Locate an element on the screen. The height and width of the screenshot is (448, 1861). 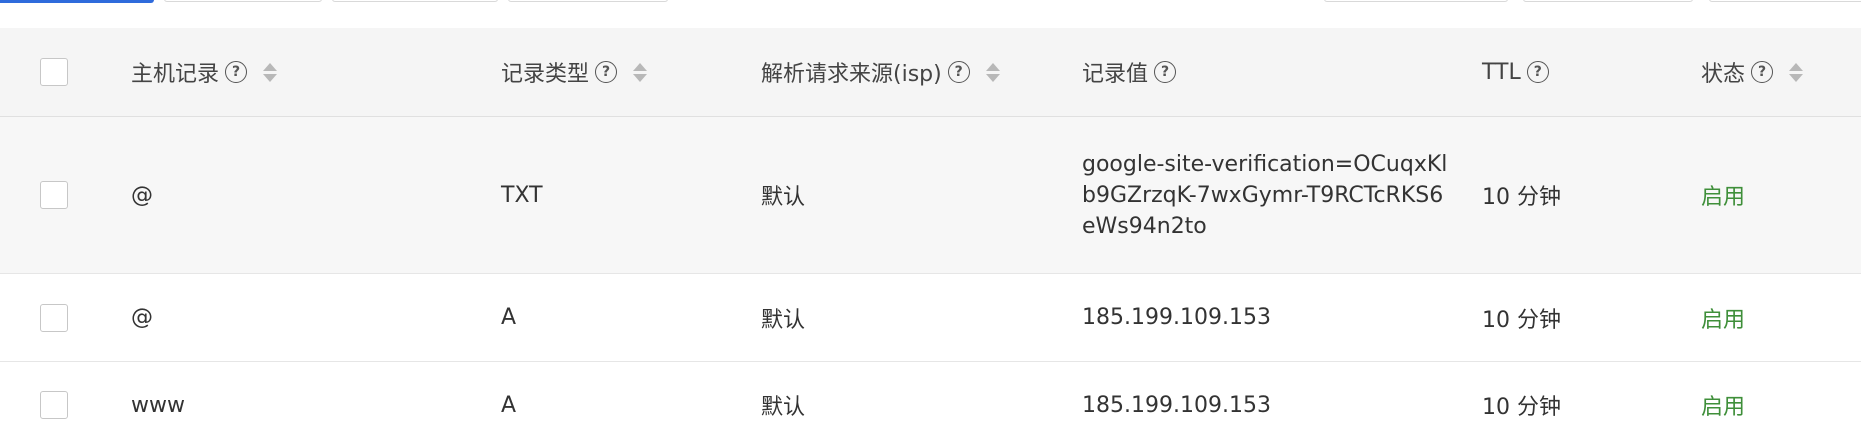
column-header-type: 记录类型 ? is located at coordinates (574, 72).